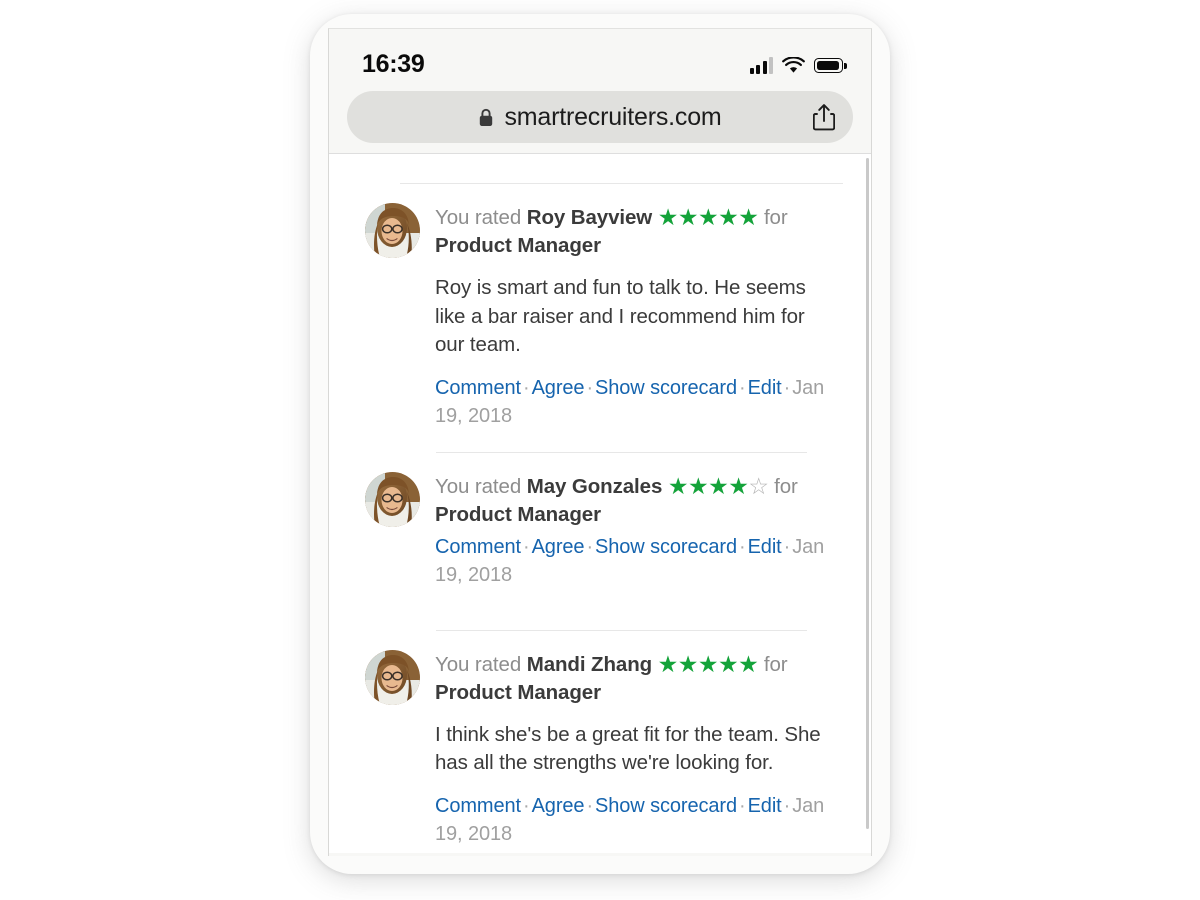 The image size is (1200, 900). I want to click on battery-icon, so click(830, 65).